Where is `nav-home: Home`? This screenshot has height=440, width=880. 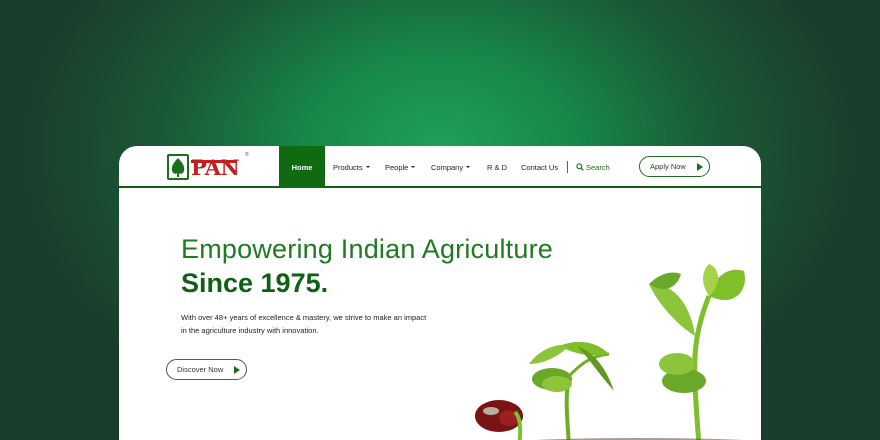 nav-home: Home is located at coordinates (302, 167).